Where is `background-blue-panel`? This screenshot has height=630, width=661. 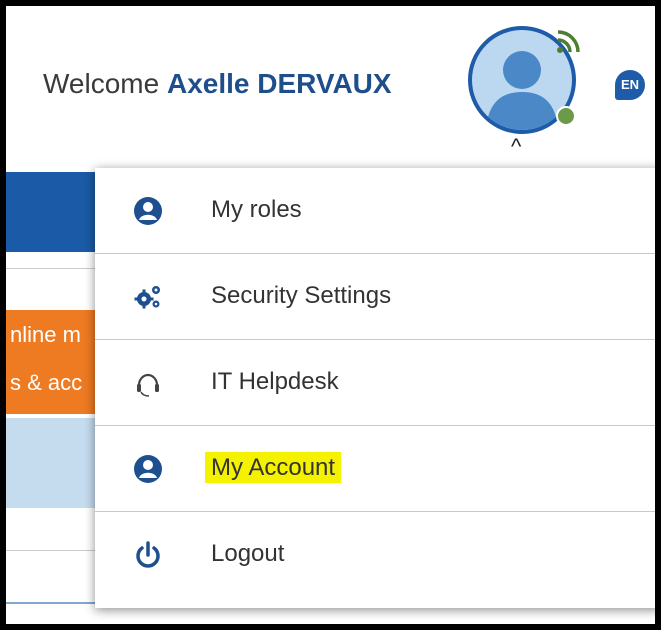 background-blue-panel is located at coordinates (56, 463).